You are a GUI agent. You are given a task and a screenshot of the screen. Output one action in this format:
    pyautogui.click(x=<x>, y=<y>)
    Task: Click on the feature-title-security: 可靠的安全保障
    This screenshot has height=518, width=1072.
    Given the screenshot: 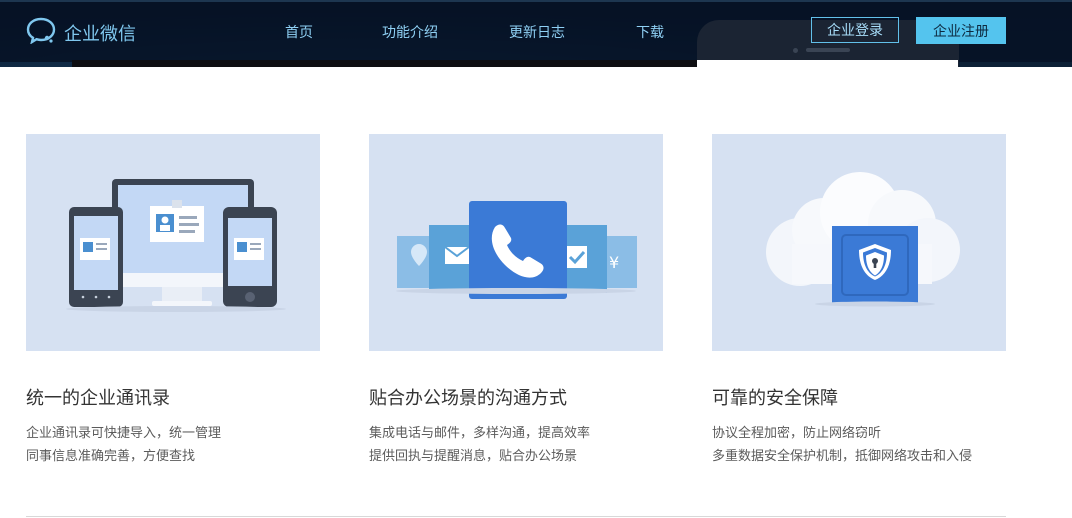 What is the action you would take?
    pyautogui.click(x=775, y=398)
    